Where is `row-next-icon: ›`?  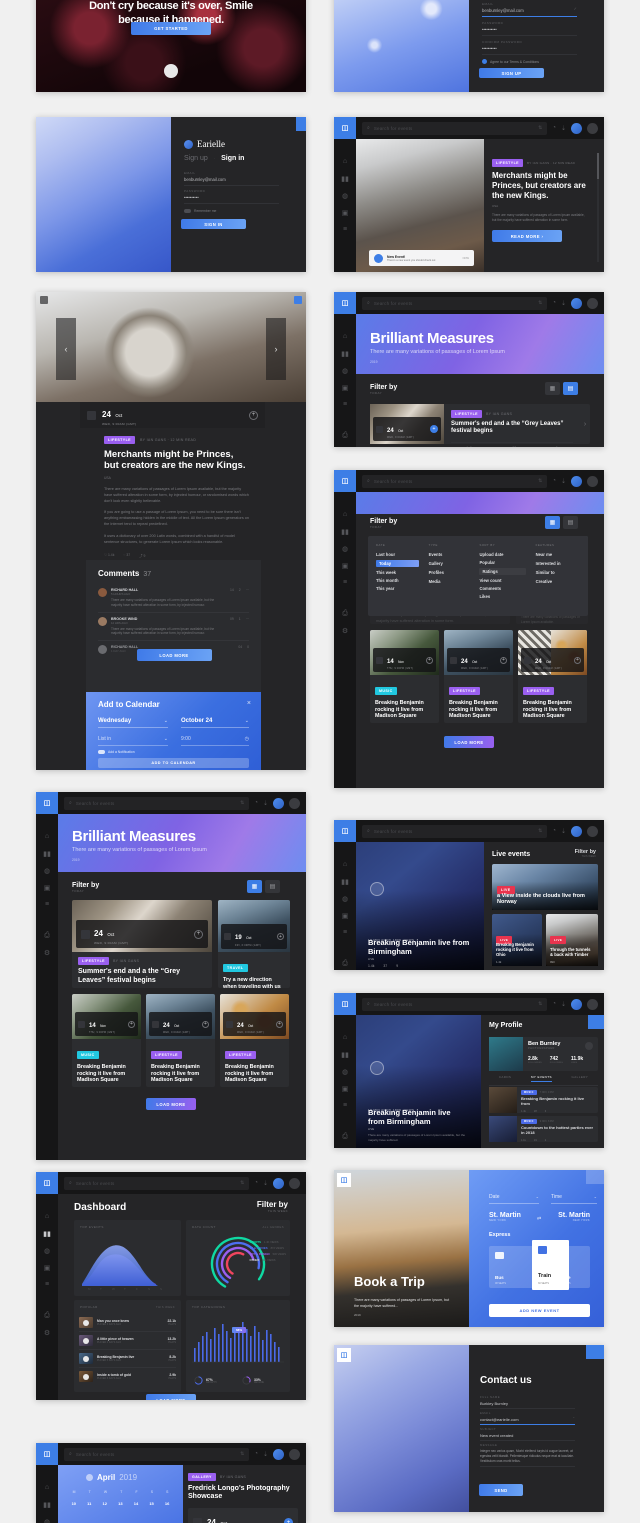 row-next-icon: › is located at coordinates (585, 424).